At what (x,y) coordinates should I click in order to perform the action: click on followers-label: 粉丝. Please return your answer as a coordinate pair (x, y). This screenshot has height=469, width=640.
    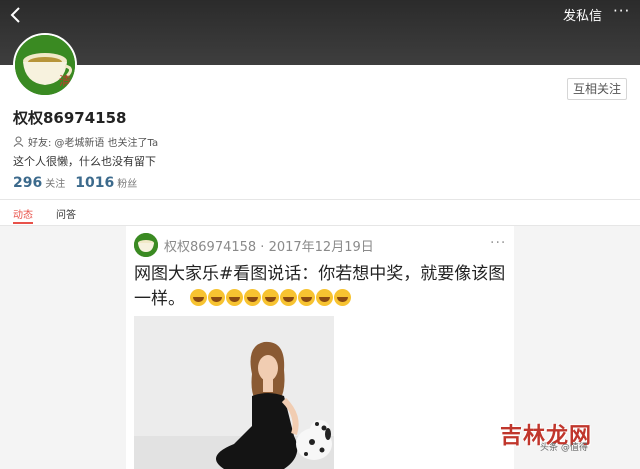
    Looking at the image, I should click on (127, 182).